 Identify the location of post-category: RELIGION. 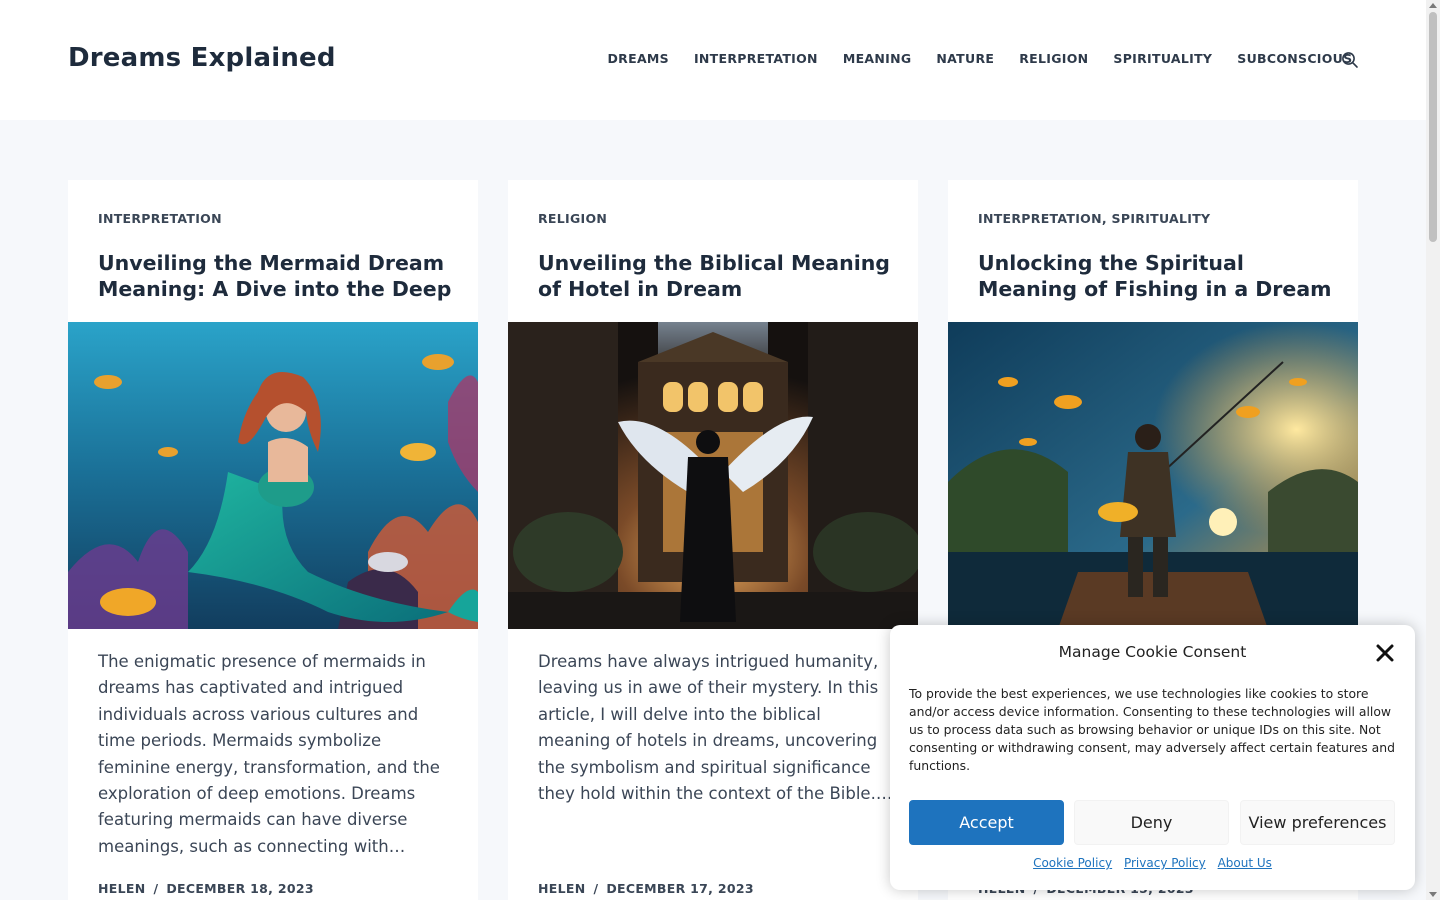
(572, 218).